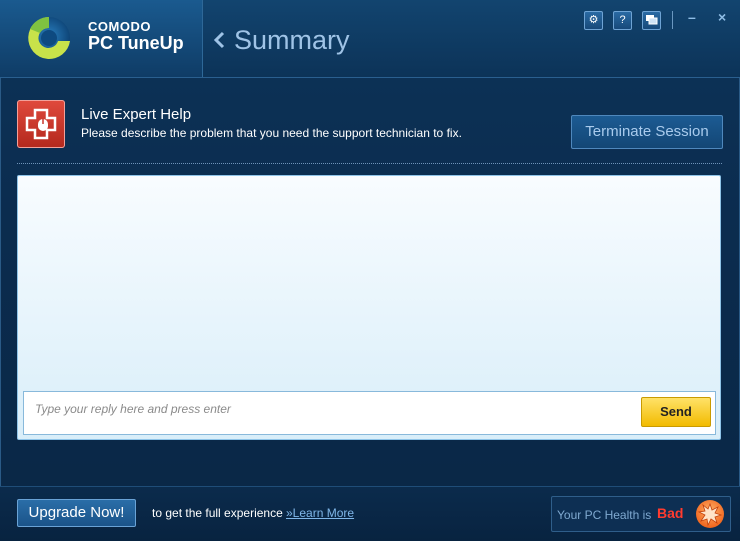  I want to click on alert-burst-icon, so click(710, 514).